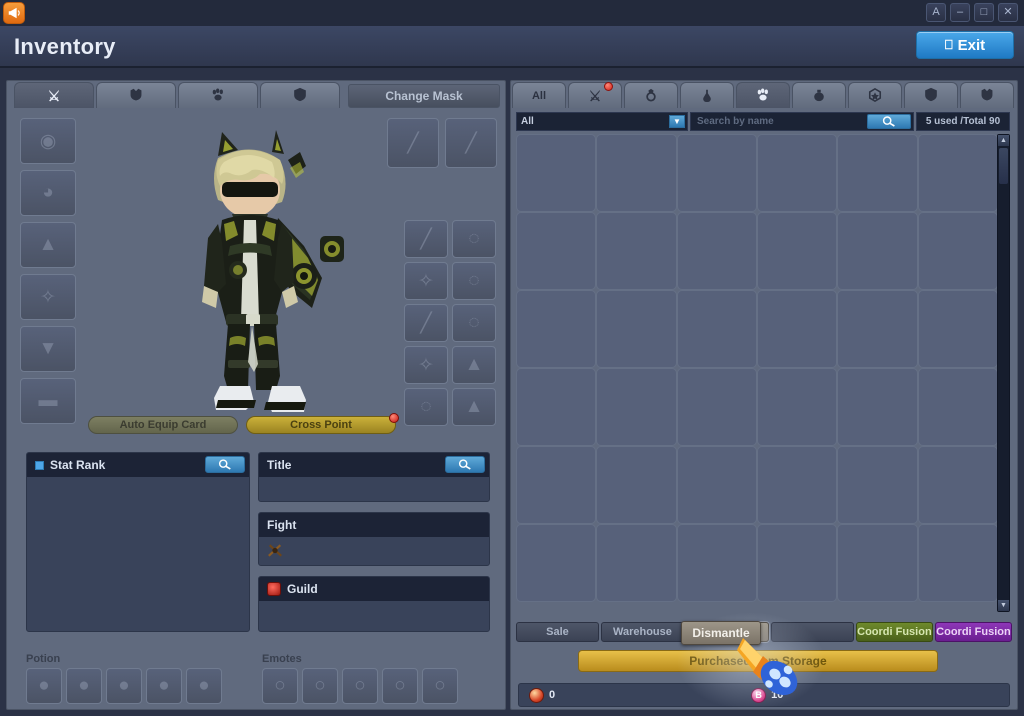 The height and width of the screenshot is (716, 1024). I want to click on slot-weapon-sub: ╱, so click(471, 143).